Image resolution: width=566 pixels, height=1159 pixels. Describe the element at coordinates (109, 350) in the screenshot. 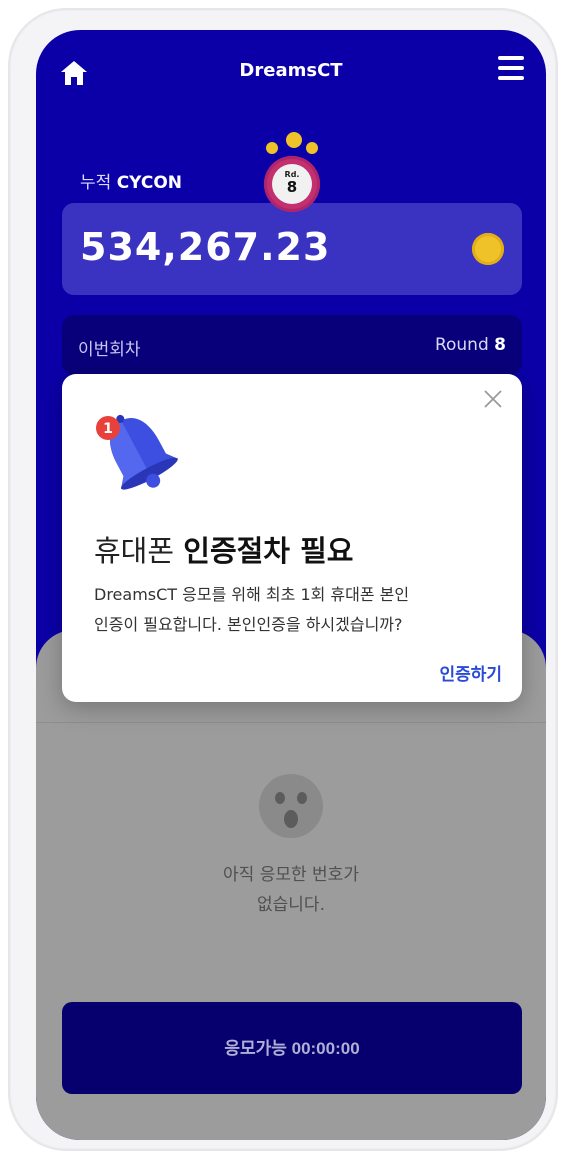

I see `current-round-label: 이번회차` at that location.